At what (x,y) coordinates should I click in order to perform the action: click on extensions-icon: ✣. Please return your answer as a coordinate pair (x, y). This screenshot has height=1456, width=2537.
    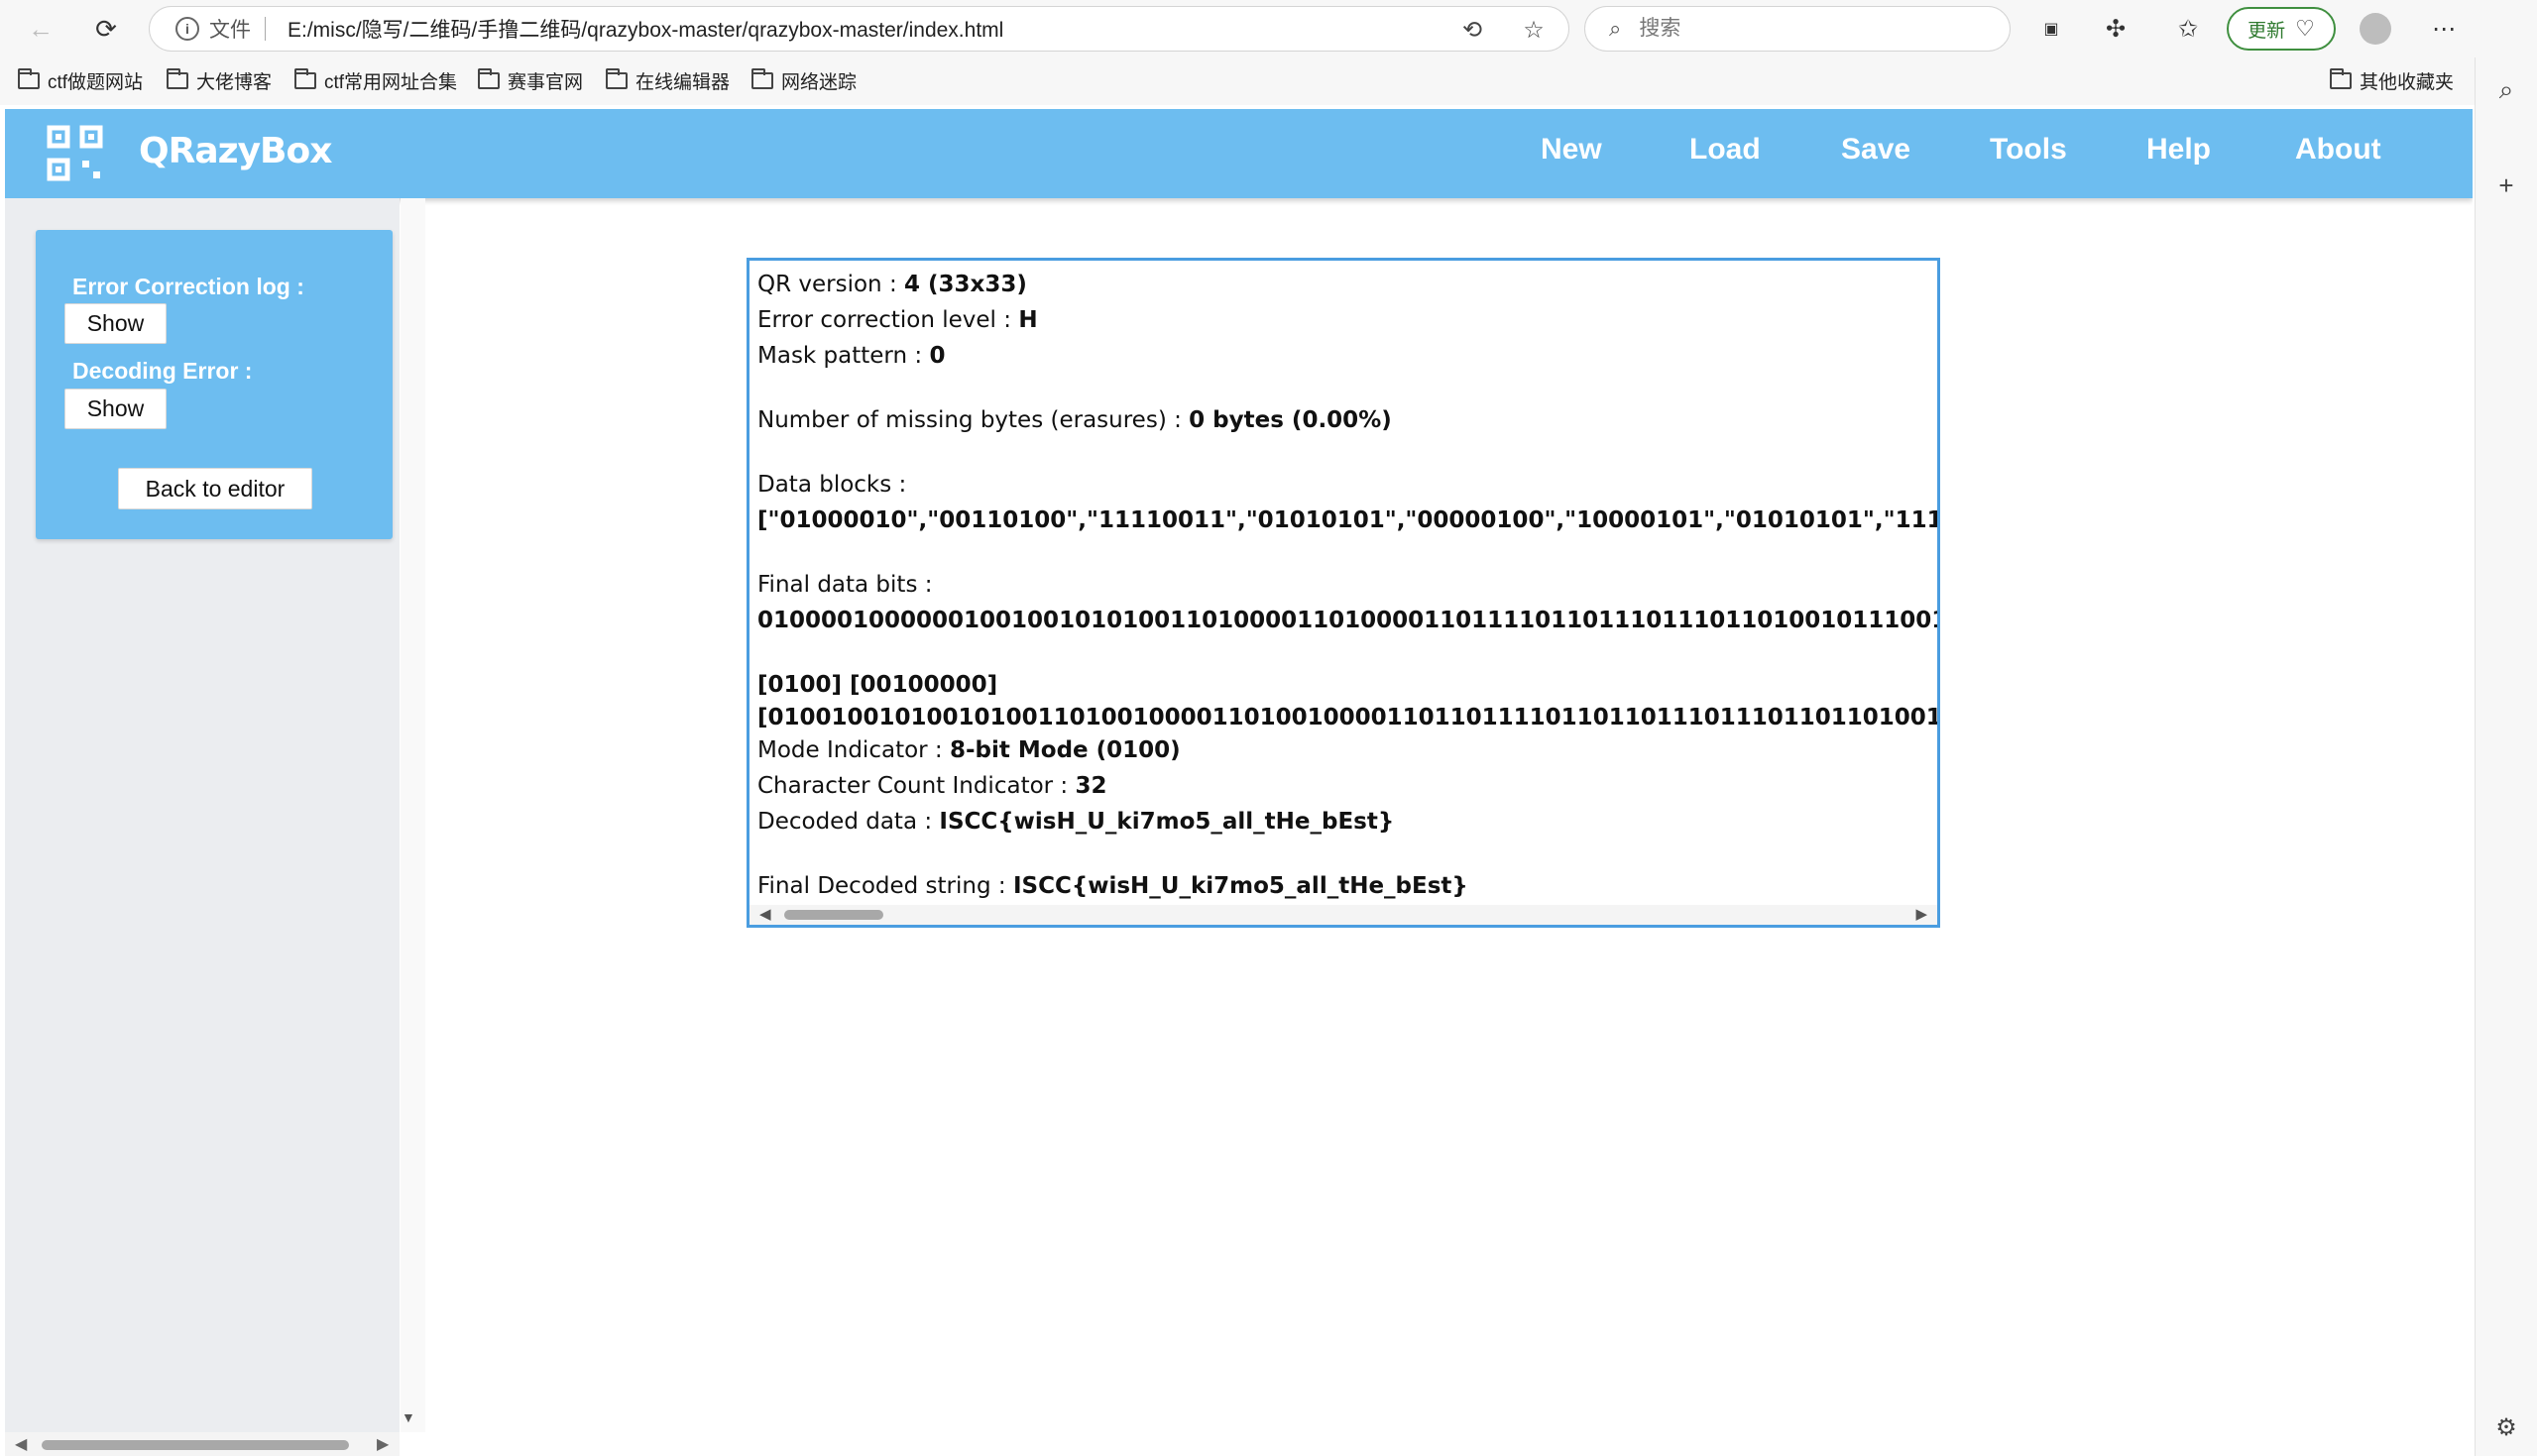
    Looking at the image, I should click on (2116, 29).